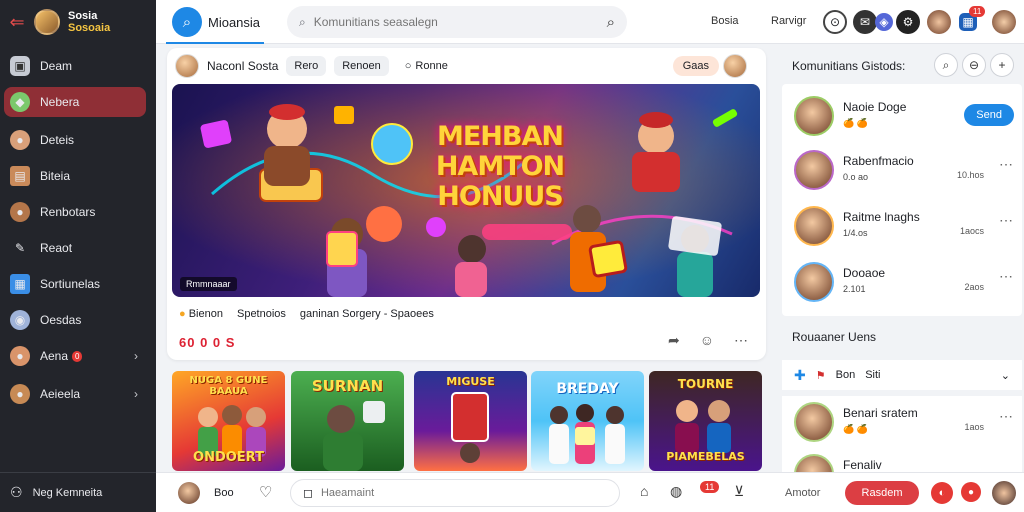 The height and width of the screenshot is (512, 1024). I want to click on sidebar-footer: ⚇ Neg Kemneita, so click(78, 492).